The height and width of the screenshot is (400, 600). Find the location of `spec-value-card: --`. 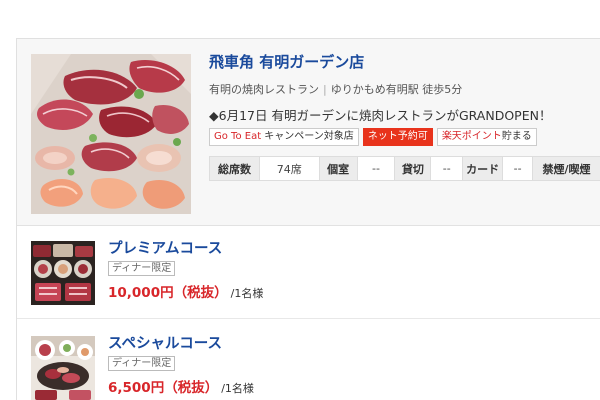

spec-value-card: -- is located at coordinates (518, 168).